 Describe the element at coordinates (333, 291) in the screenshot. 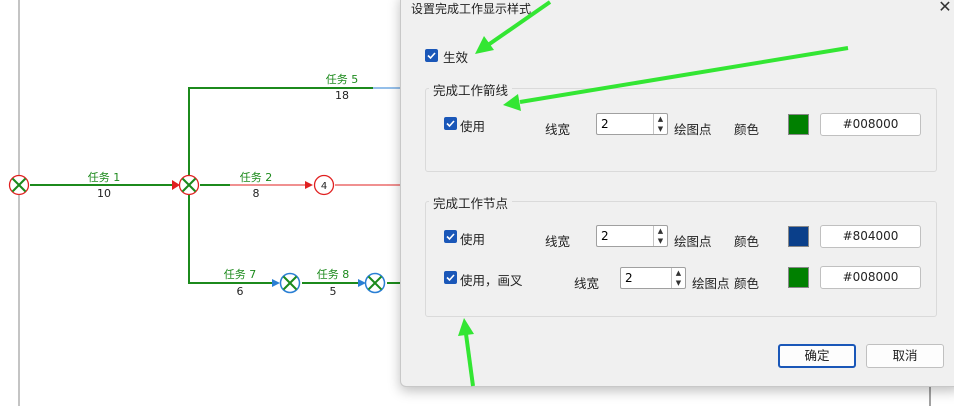

I see `task-8-duration: 5` at that location.